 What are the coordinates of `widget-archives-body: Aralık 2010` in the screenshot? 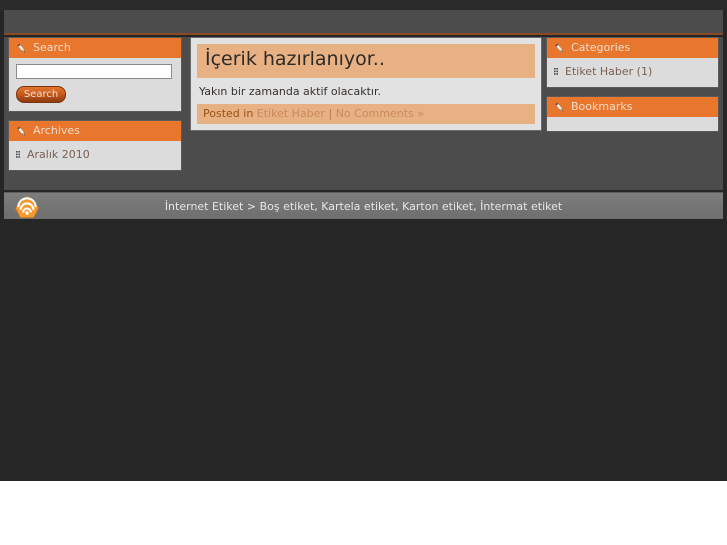 It's located at (95, 155).